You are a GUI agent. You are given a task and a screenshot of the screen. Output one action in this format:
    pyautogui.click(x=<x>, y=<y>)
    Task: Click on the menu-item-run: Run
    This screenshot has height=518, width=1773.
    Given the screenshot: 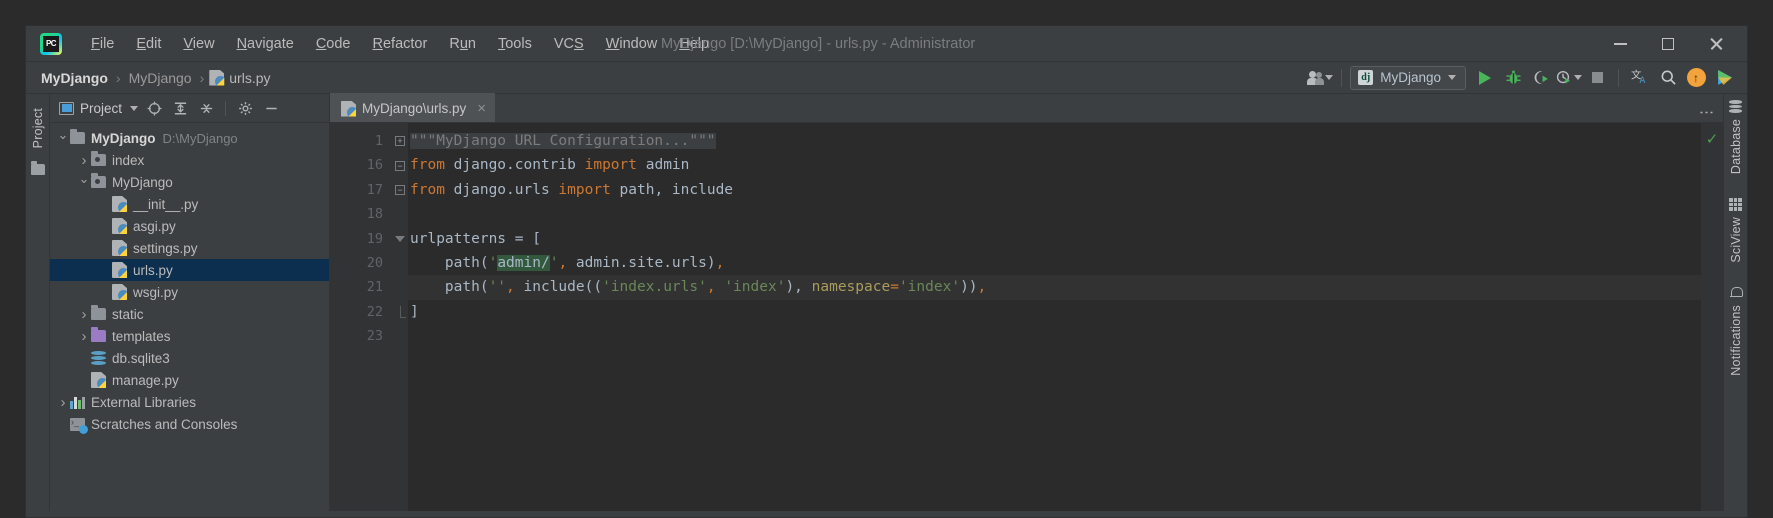 What is the action you would take?
    pyautogui.click(x=462, y=44)
    